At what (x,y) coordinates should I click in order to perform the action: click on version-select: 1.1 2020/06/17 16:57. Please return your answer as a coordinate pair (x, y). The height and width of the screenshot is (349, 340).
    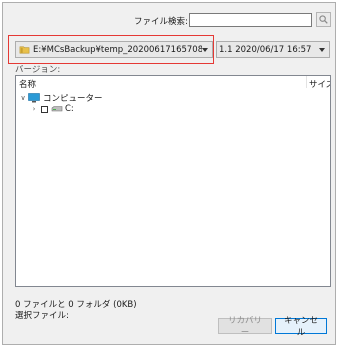
    Looking at the image, I should click on (273, 49).